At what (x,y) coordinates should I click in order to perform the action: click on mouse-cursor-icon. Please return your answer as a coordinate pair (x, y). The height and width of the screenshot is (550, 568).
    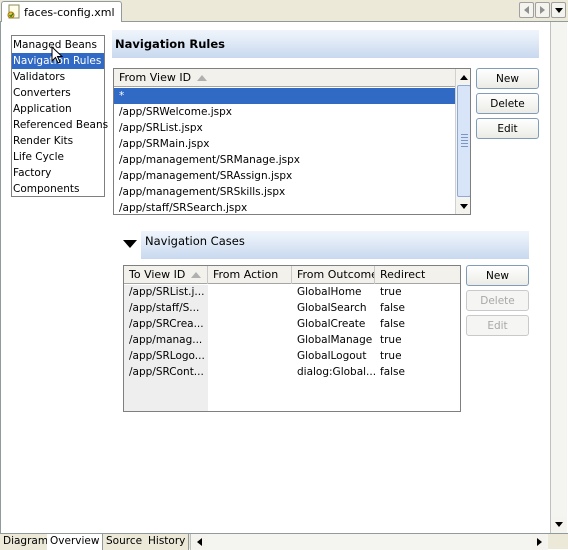
    Looking at the image, I should click on (57, 55).